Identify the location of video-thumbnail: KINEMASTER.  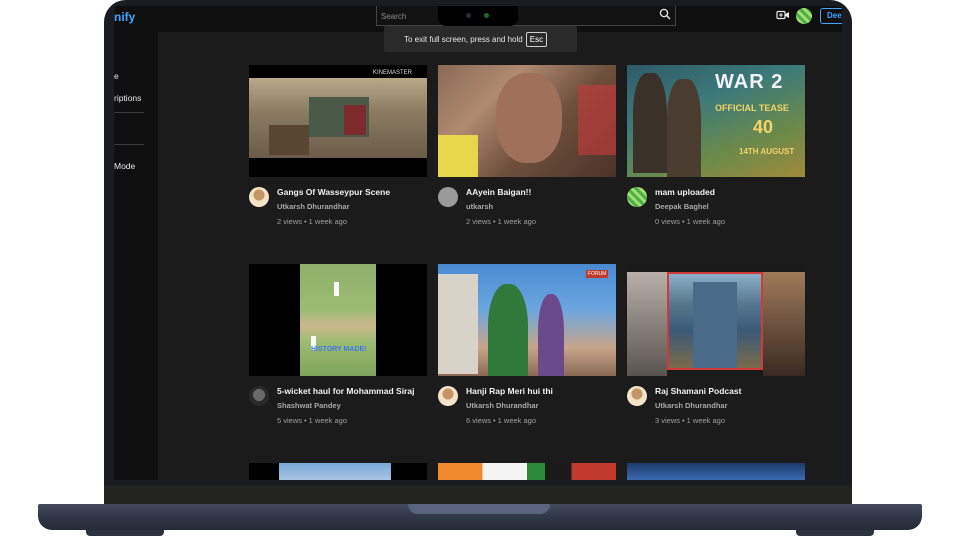
(338, 121).